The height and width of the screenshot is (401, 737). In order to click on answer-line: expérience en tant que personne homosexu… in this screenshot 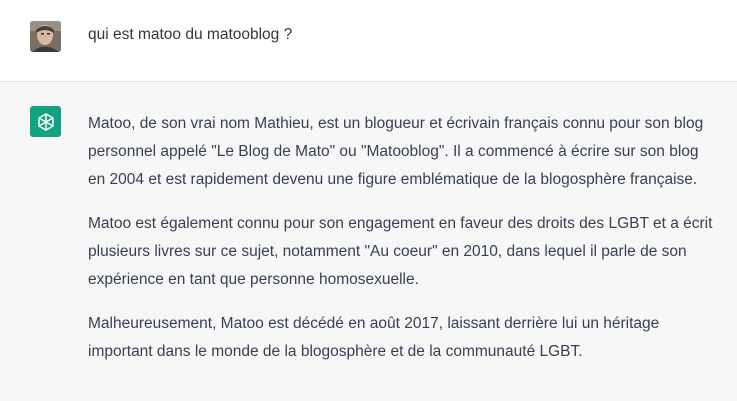, I will do `click(253, 279)`.